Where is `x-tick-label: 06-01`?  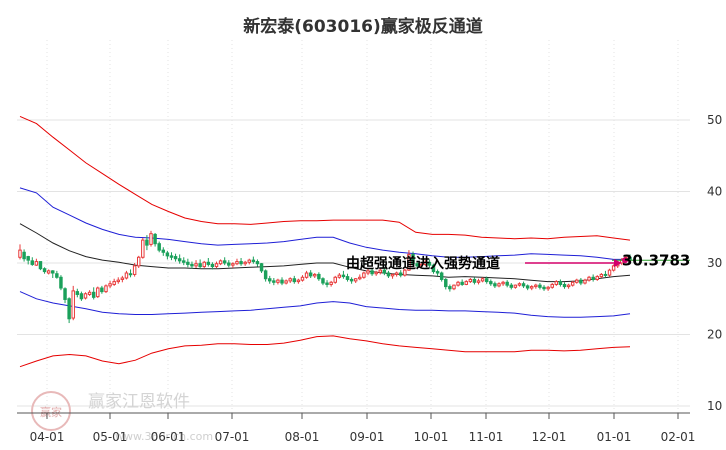
x-tick-label: 06-01 is located at coordinates (168, 437).